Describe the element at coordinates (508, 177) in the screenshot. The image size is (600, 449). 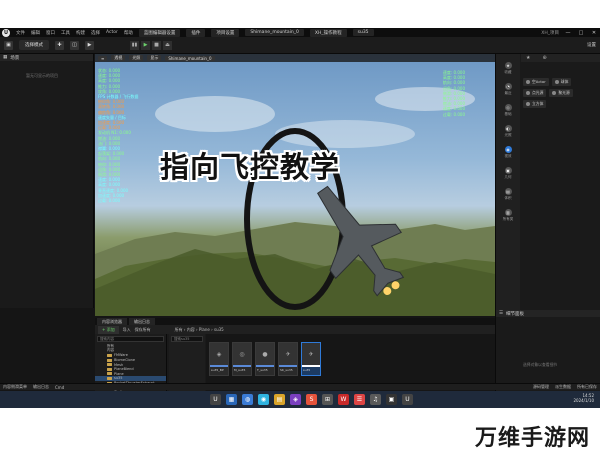
I see `category-label: 几何` at that location.